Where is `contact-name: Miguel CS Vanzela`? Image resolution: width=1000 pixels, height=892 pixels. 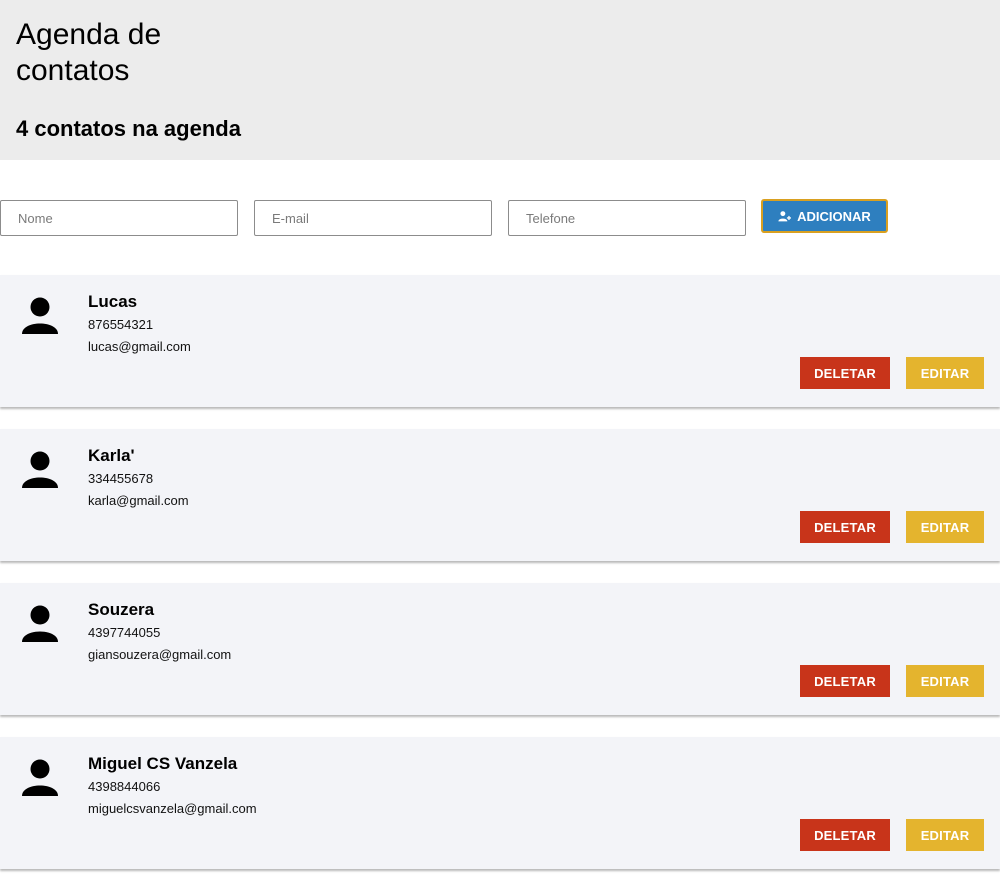
contact-name: Miguel CS Vanzela is located at coordinates (163, 763).